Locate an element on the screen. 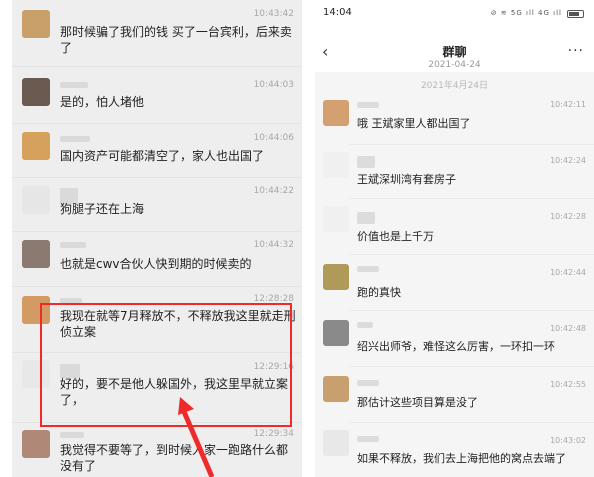  message-text: 绍兴出师爷，难怪这么厉害，一环扣一环 is located at coordinates (456, 346).